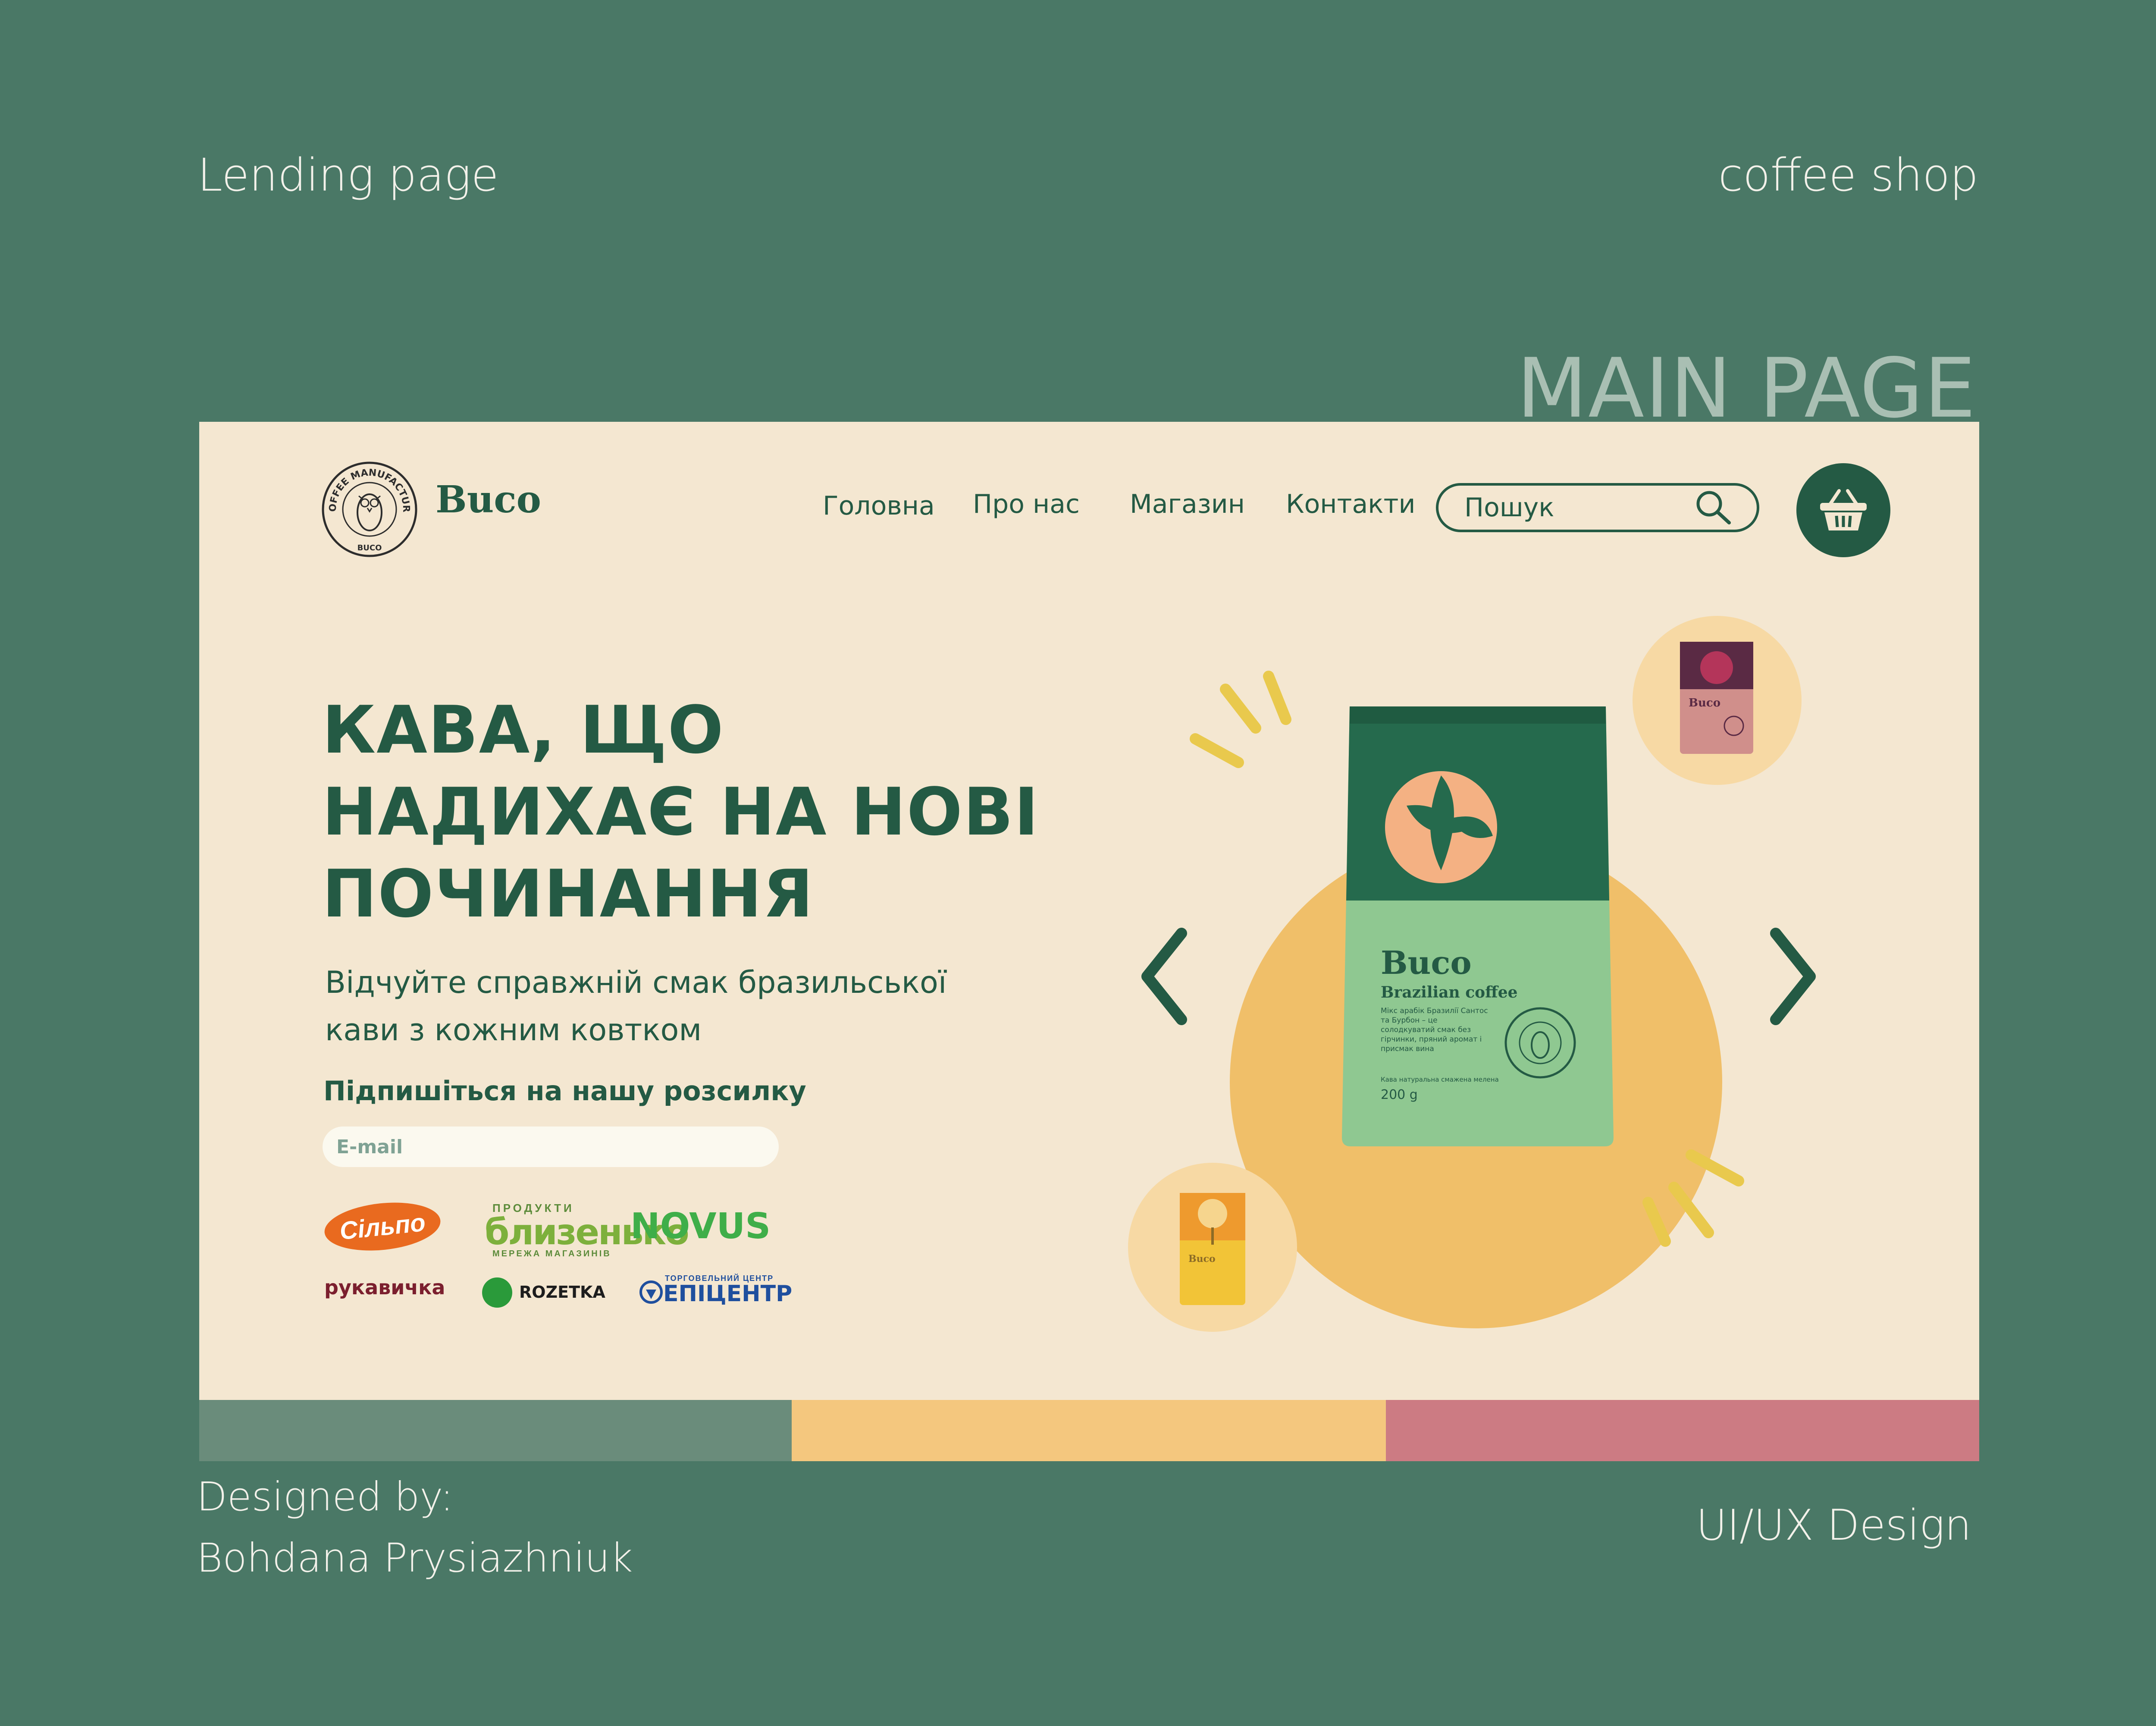 Image resolution: width=2156 pixels, height=1726 pixels. Describe the element at coordinates (384, 1288) in the screenshot. I see `partner-rukavychka-logo: рукавичка` at that location.